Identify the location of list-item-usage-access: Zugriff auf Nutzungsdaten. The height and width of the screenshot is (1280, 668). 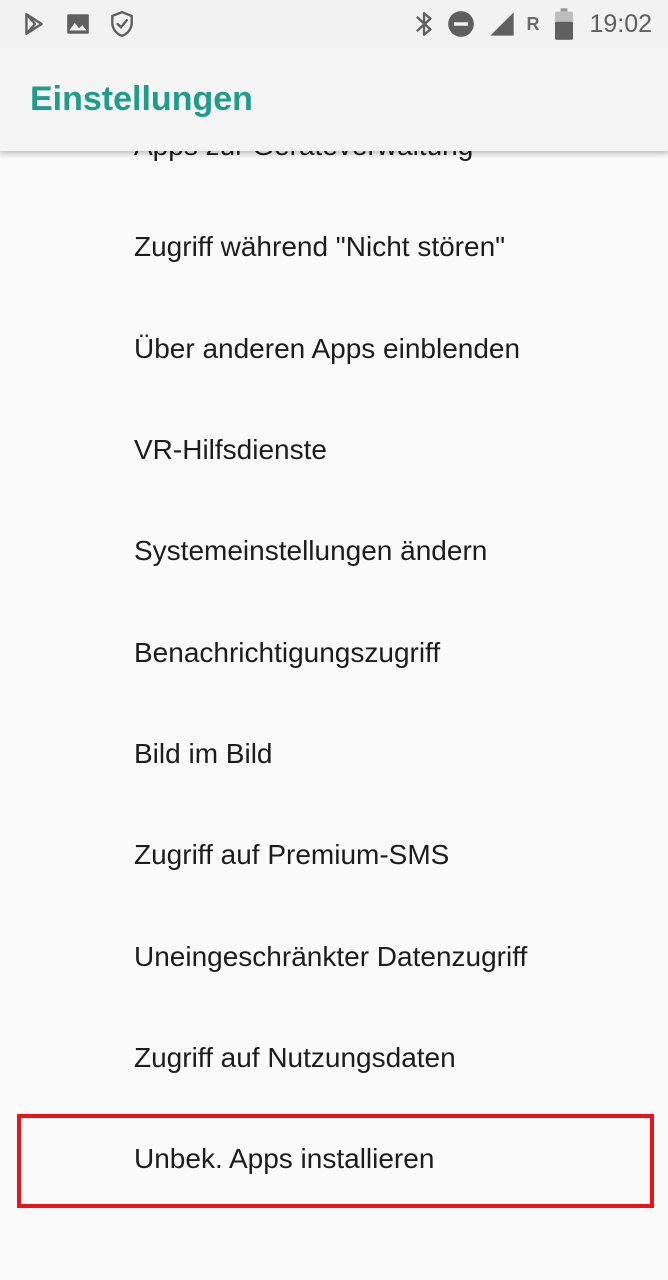
(334, 1057).